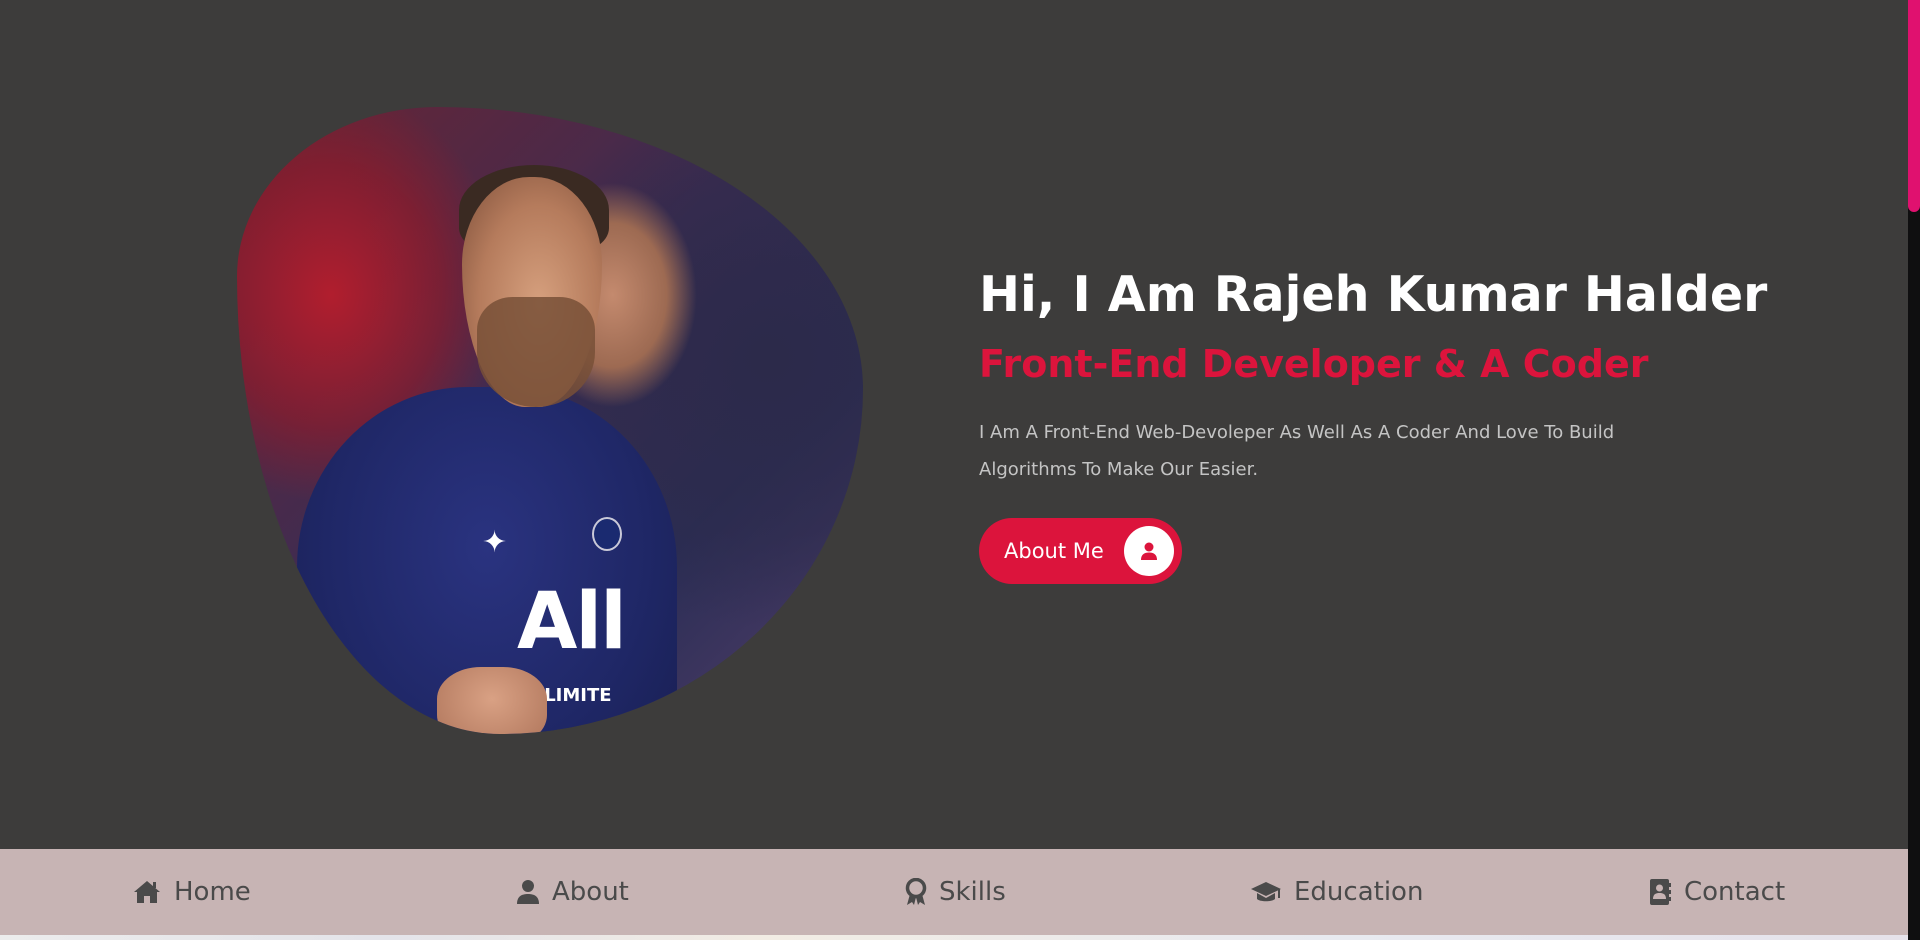 The image size is (1920, 940). What do you see at coordinates (212, 892) in the screenshot?
I see `nav-item-label: Home` at bounding box center [212, 892].